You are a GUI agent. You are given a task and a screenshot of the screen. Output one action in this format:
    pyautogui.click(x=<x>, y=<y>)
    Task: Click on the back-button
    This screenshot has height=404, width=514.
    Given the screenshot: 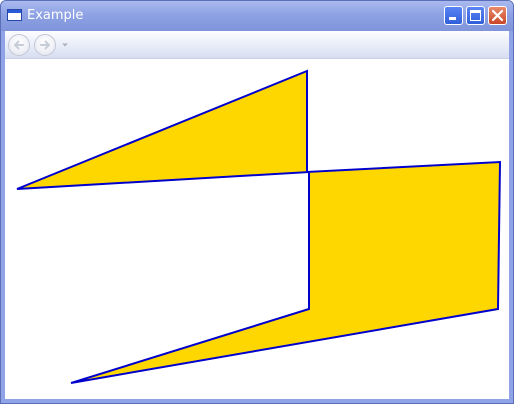 What is the action you would take?
    pyautogui.click(x=19, y=45)
    